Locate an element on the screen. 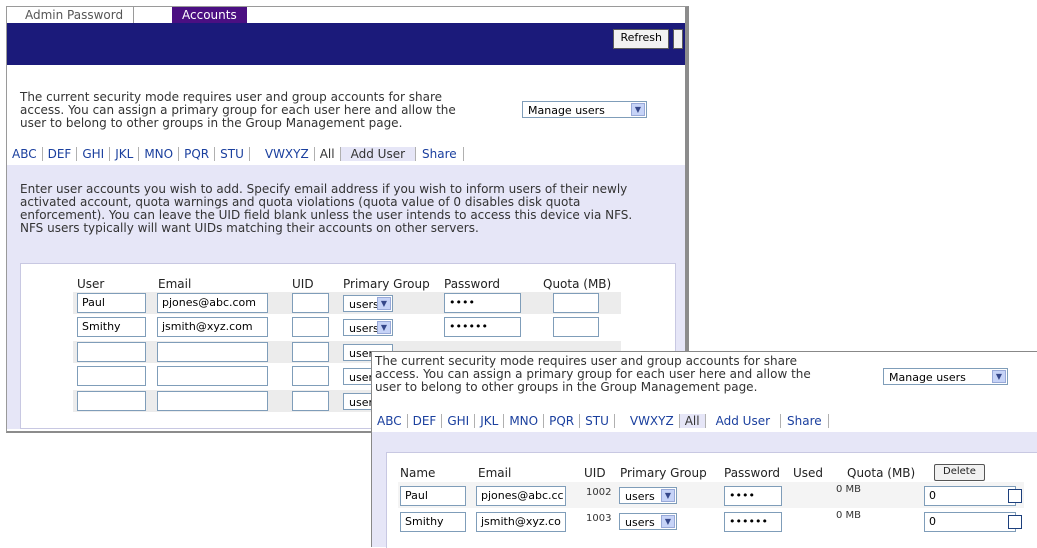 The width and height of the screenshot is (1037, 548). delete-button: Delete is located at coordinates (959, 472).